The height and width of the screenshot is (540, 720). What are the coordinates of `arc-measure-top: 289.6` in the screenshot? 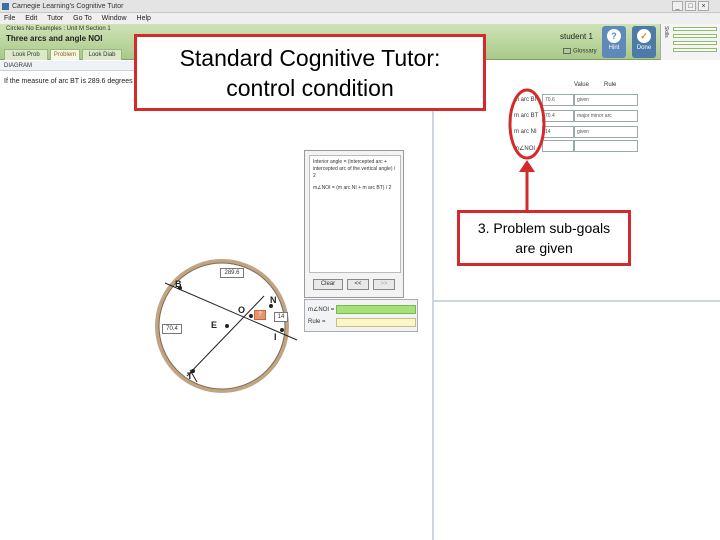 It's located at (232, 273).